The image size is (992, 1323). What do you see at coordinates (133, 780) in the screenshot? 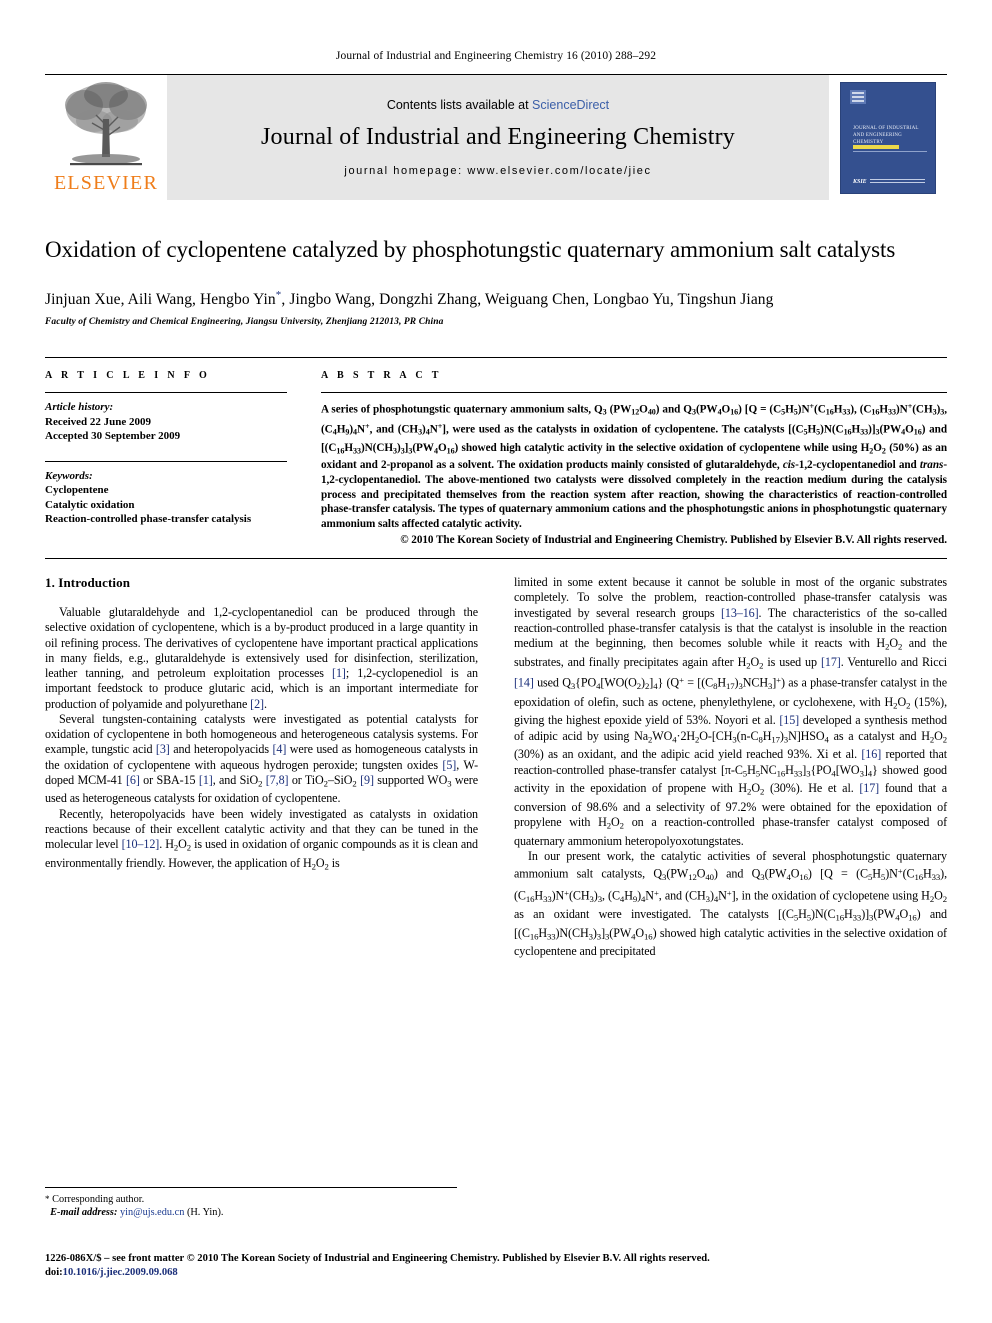
I see `citation-ref: [6]` at bounding box center [133, 780].